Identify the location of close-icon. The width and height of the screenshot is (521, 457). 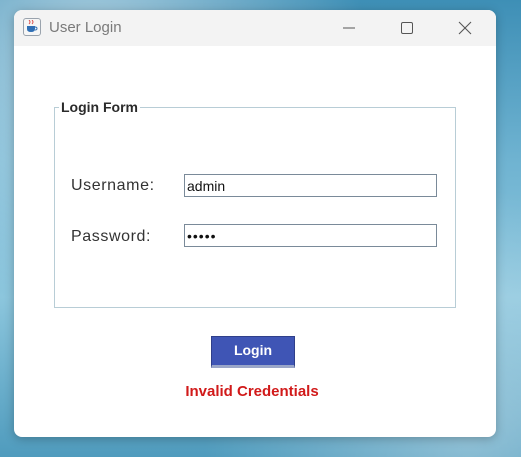
(465, 28).